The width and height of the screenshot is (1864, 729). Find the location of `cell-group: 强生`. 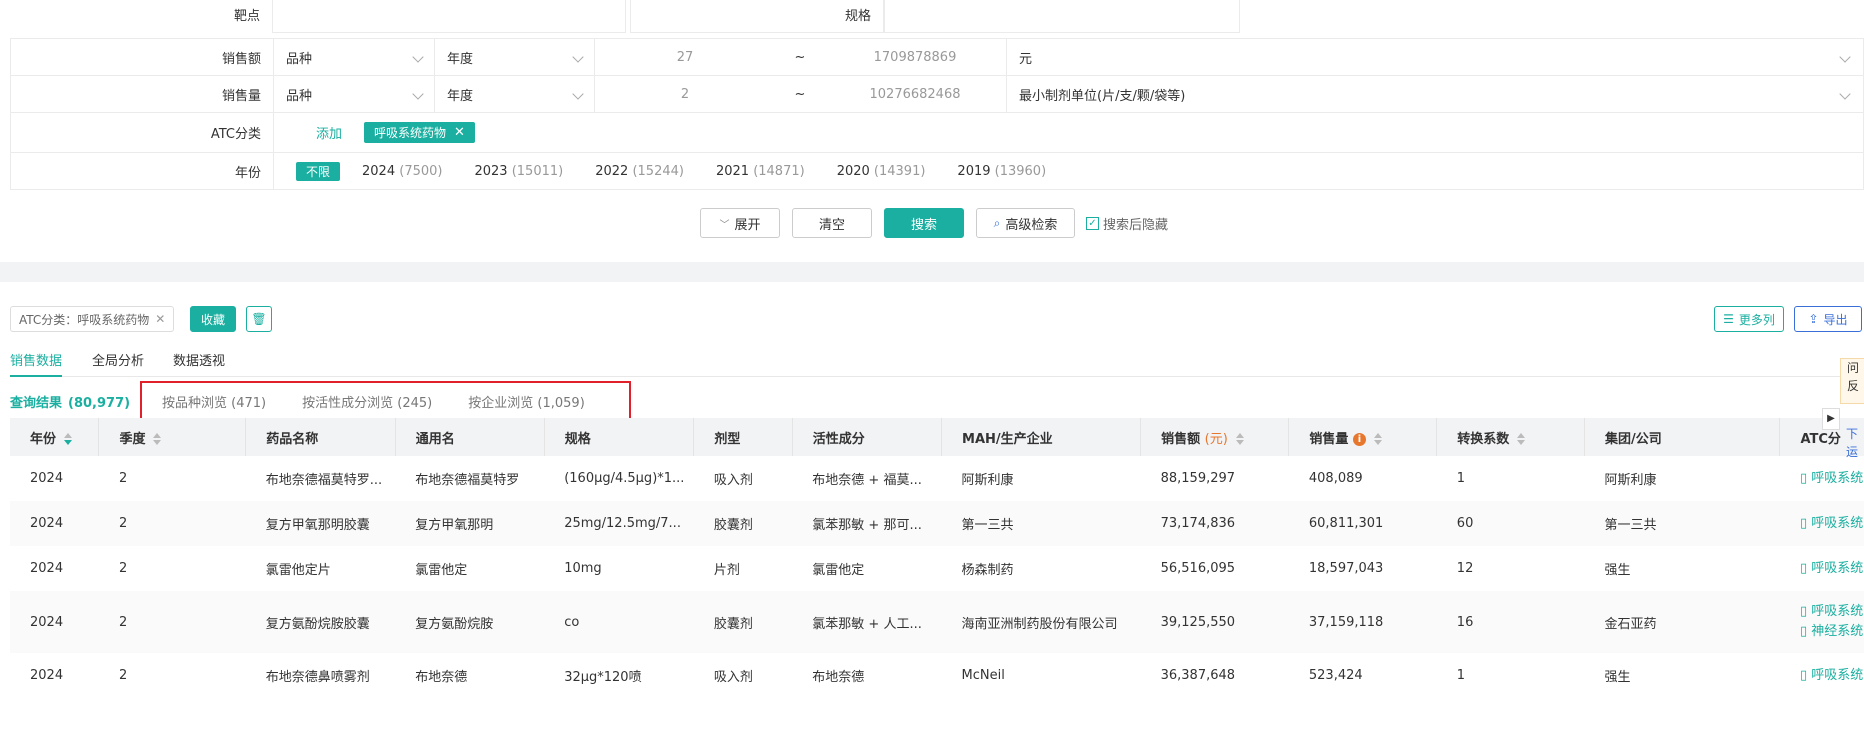

cell-group: 强生 is located at coordinates (1617, 677).